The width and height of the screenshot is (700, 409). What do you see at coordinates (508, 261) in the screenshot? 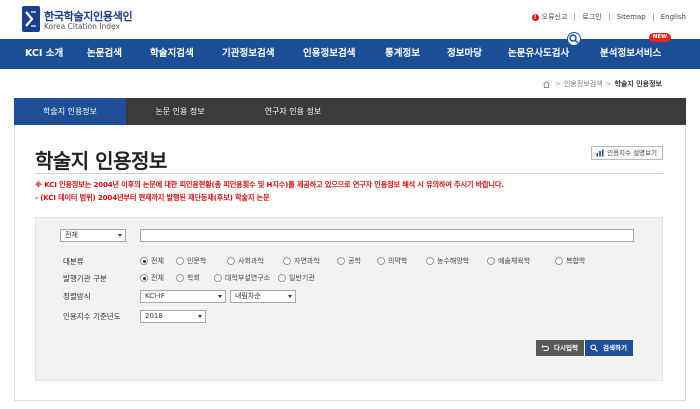
I see `radio-category-arts: 예술체육학` at bounding box center [508, 261].